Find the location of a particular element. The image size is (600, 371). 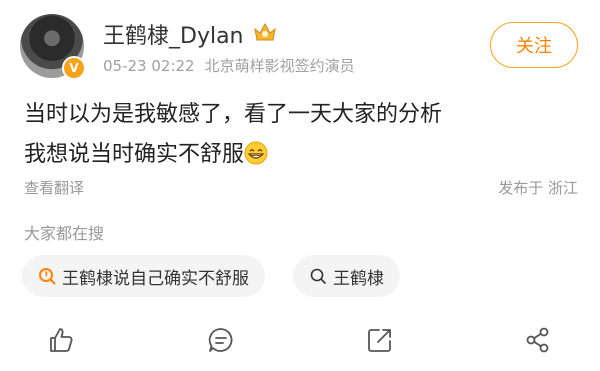

post-time: 05-23 02:22 is located at coordinates (149, 66).